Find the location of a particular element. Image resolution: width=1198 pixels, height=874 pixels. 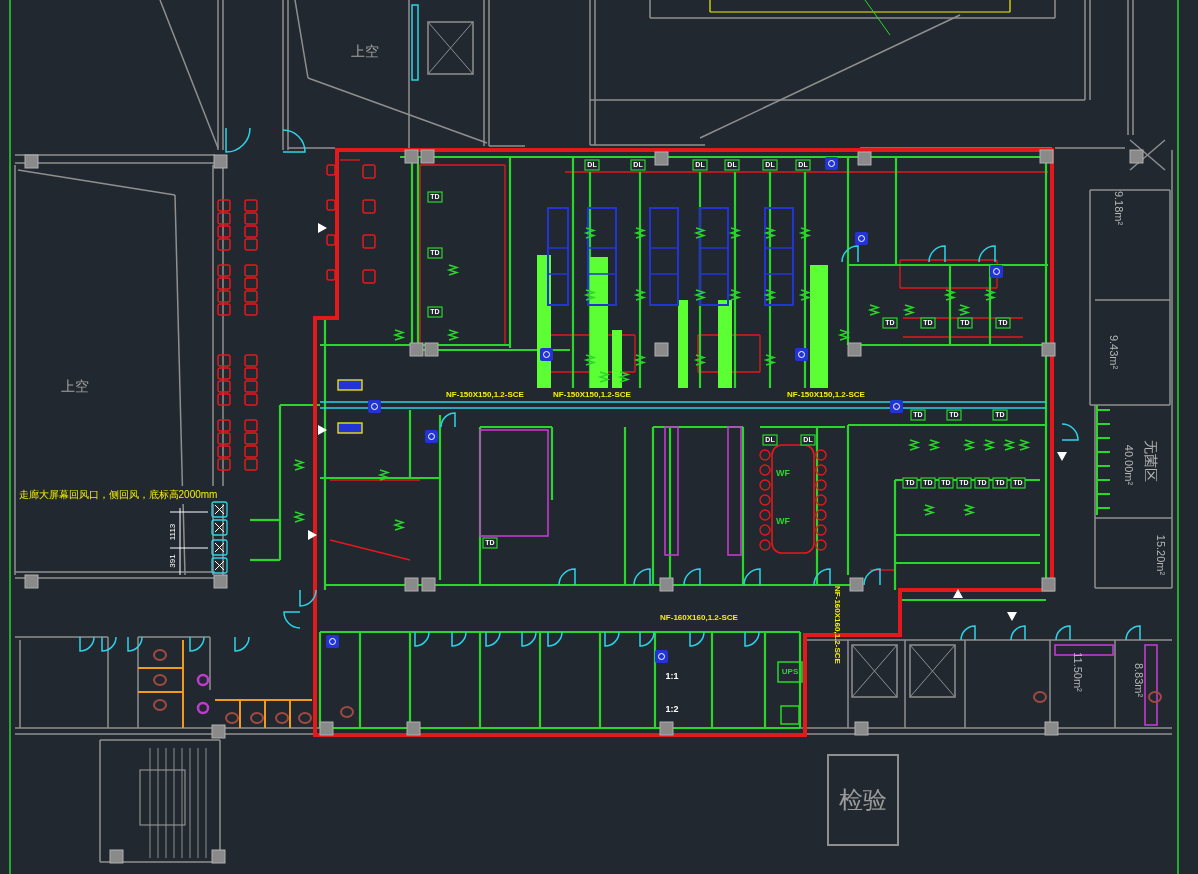

equipment-label: UPS is located at coordinates (790, 672).